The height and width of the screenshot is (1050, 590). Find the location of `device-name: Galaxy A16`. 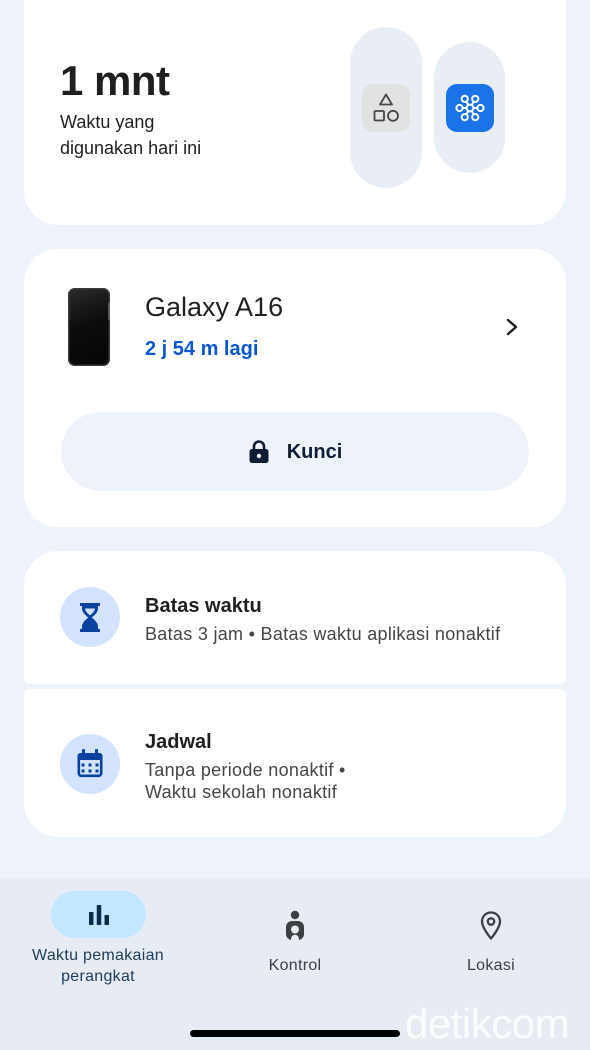

device-name: Galaxy A16 is located at coordinates (214, 307).